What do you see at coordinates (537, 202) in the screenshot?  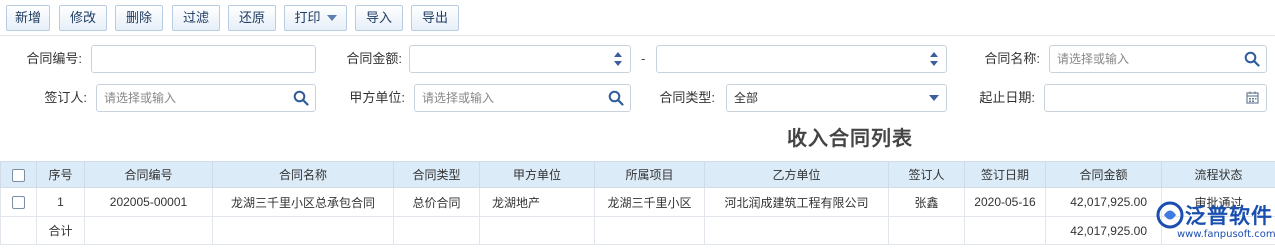 I see `party-a-link: 龙湖地产` at bounding box center [537, 202].